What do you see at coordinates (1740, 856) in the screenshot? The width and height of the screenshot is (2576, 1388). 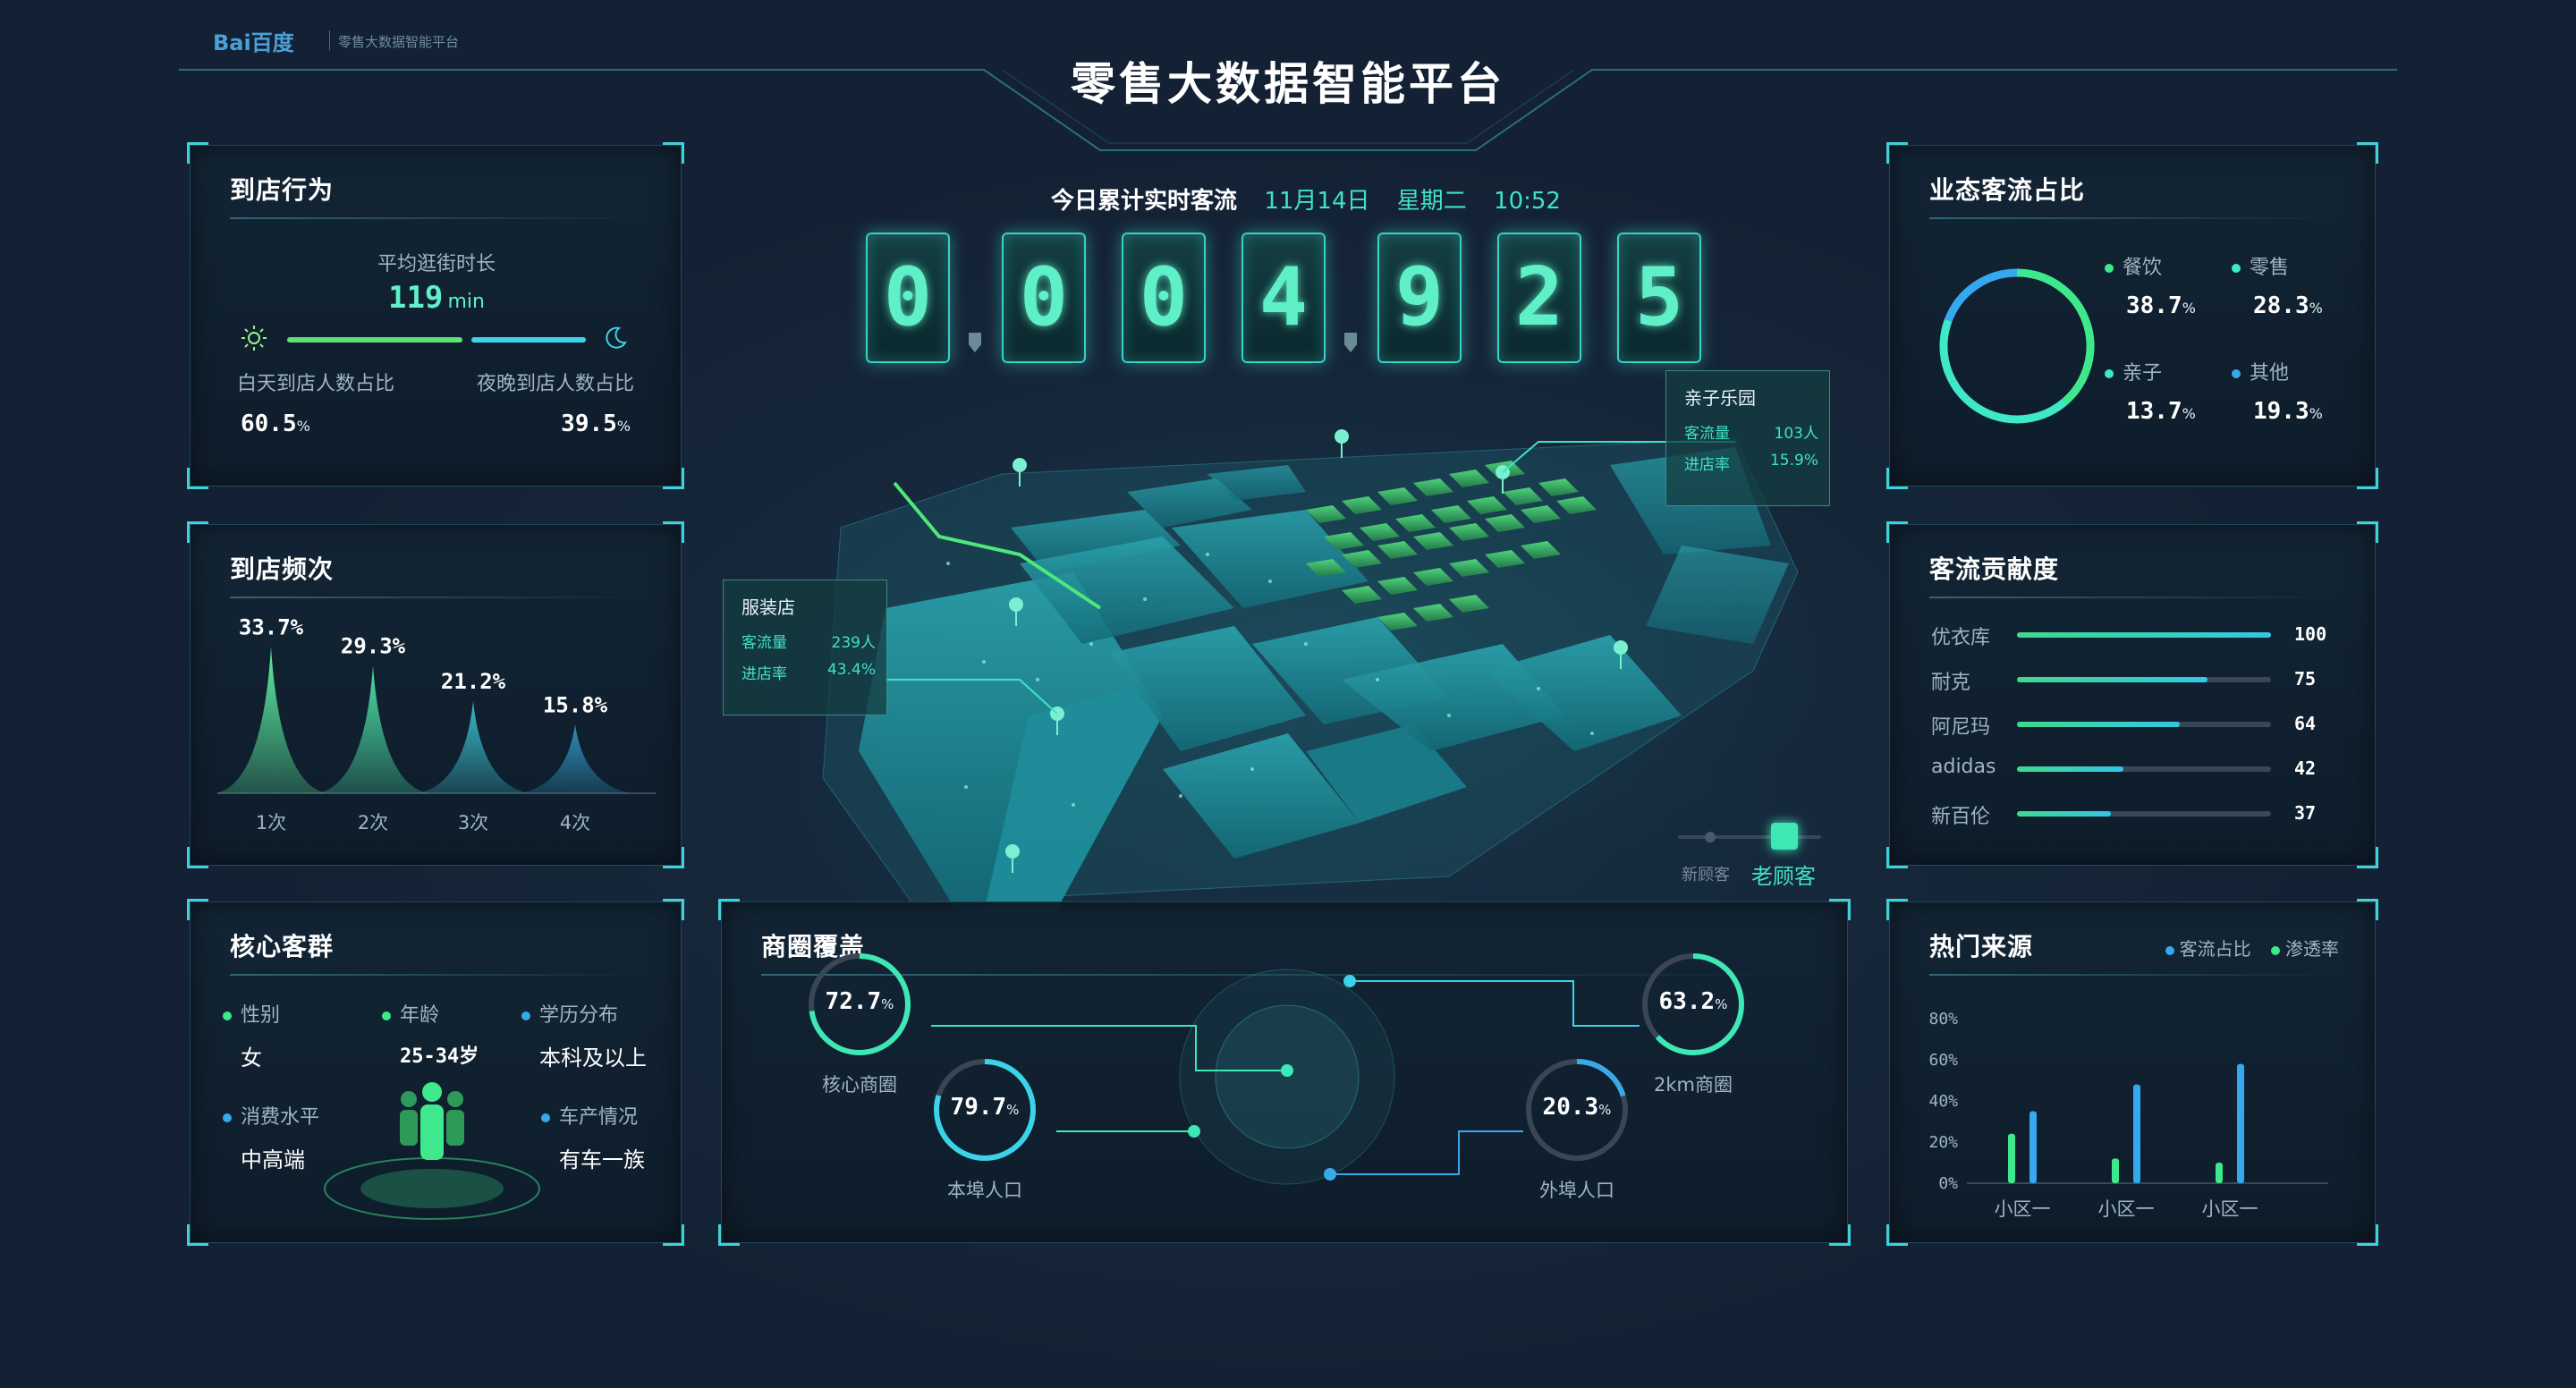 I see `customer-toggle: 新顾客 老顾客` at bounding box center [1740, 856].